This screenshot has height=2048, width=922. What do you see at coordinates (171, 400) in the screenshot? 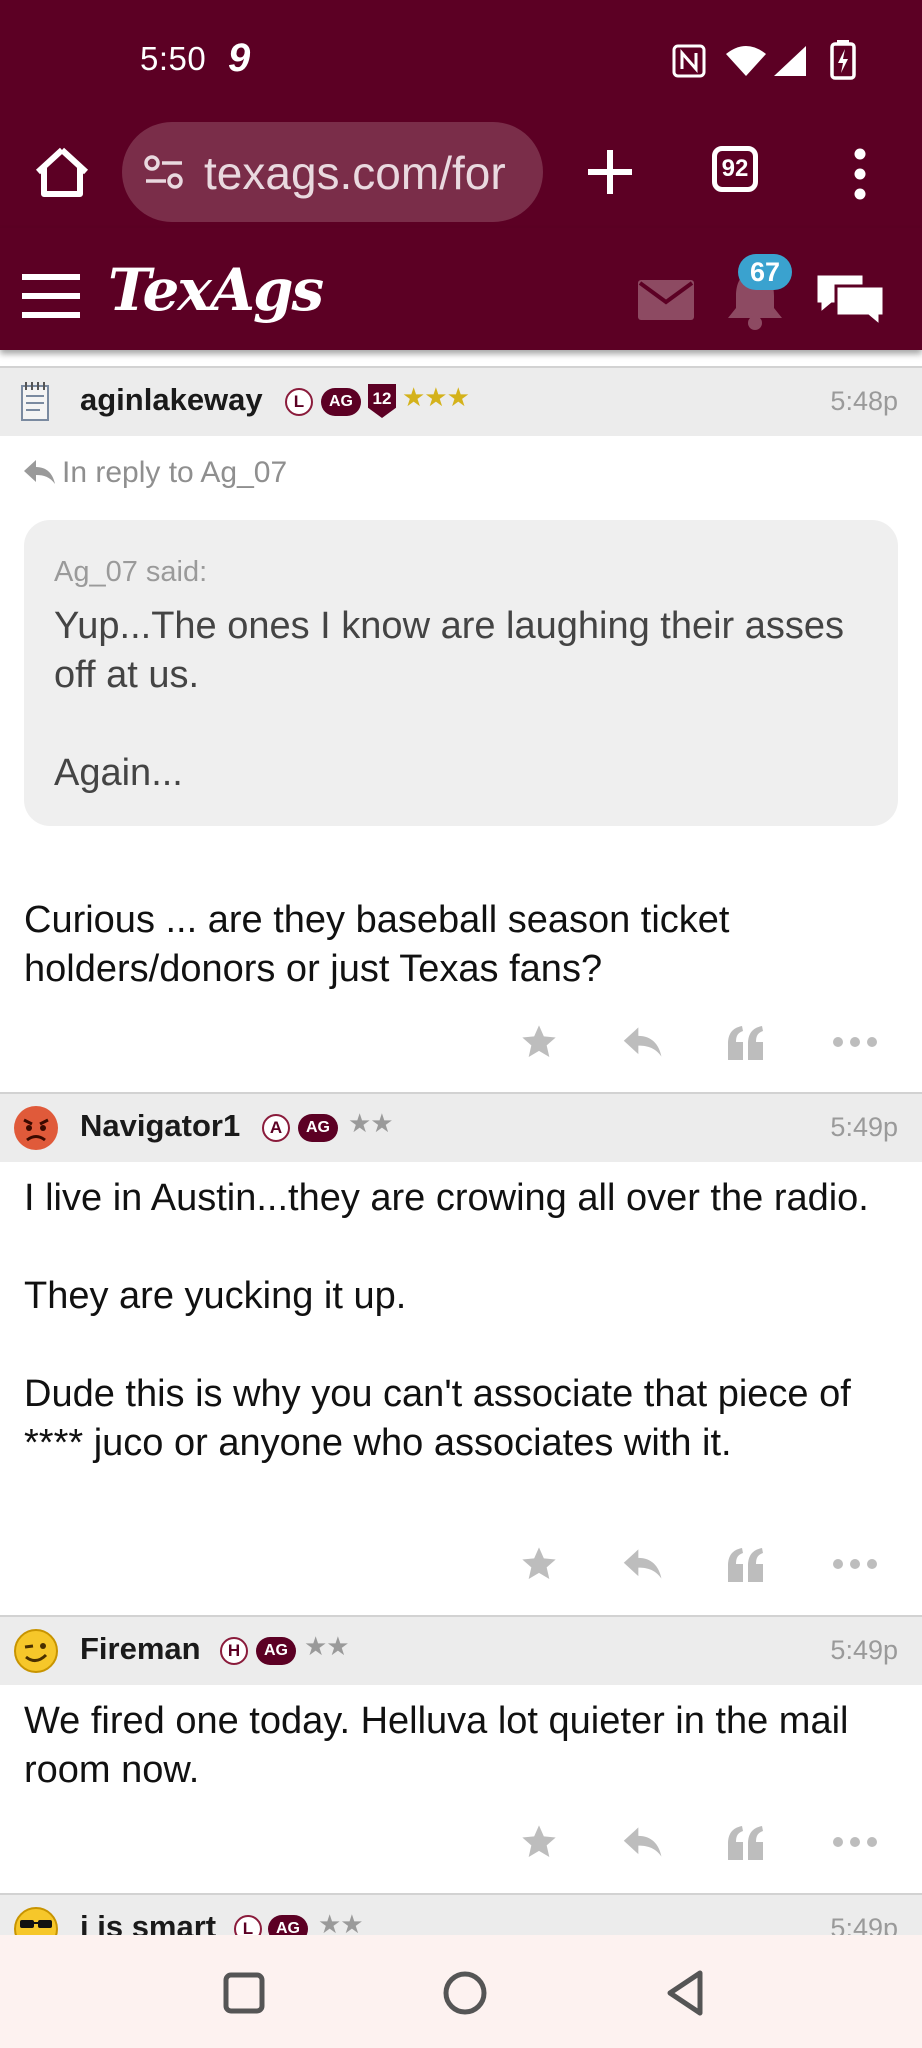
I see `post-username: aginlakeway` at bounding box center [171, 400].